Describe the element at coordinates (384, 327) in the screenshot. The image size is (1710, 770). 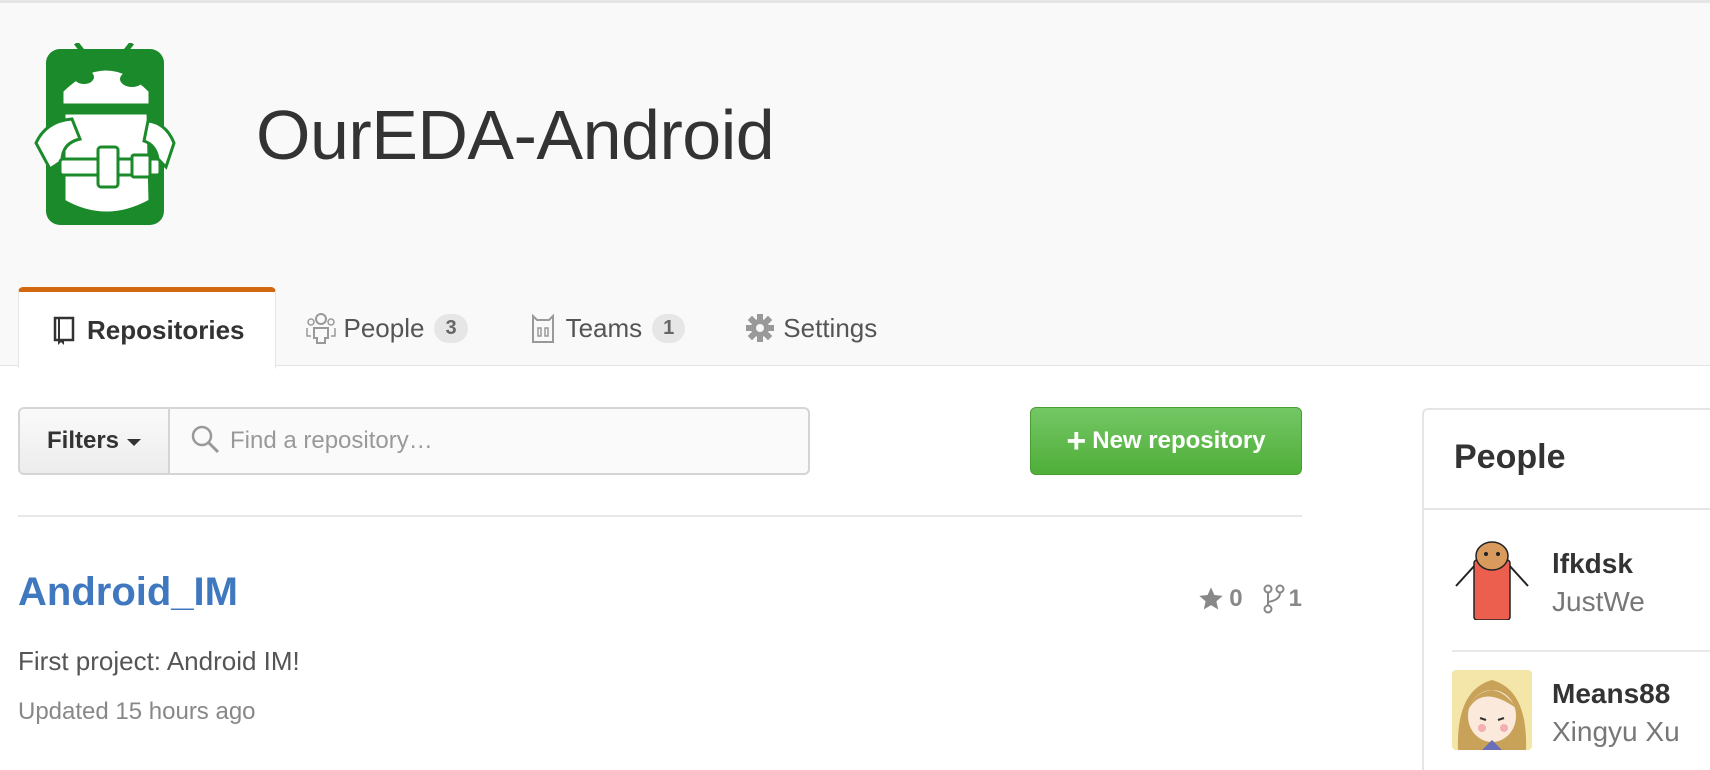
I see `tab-people-label: People` at that location.